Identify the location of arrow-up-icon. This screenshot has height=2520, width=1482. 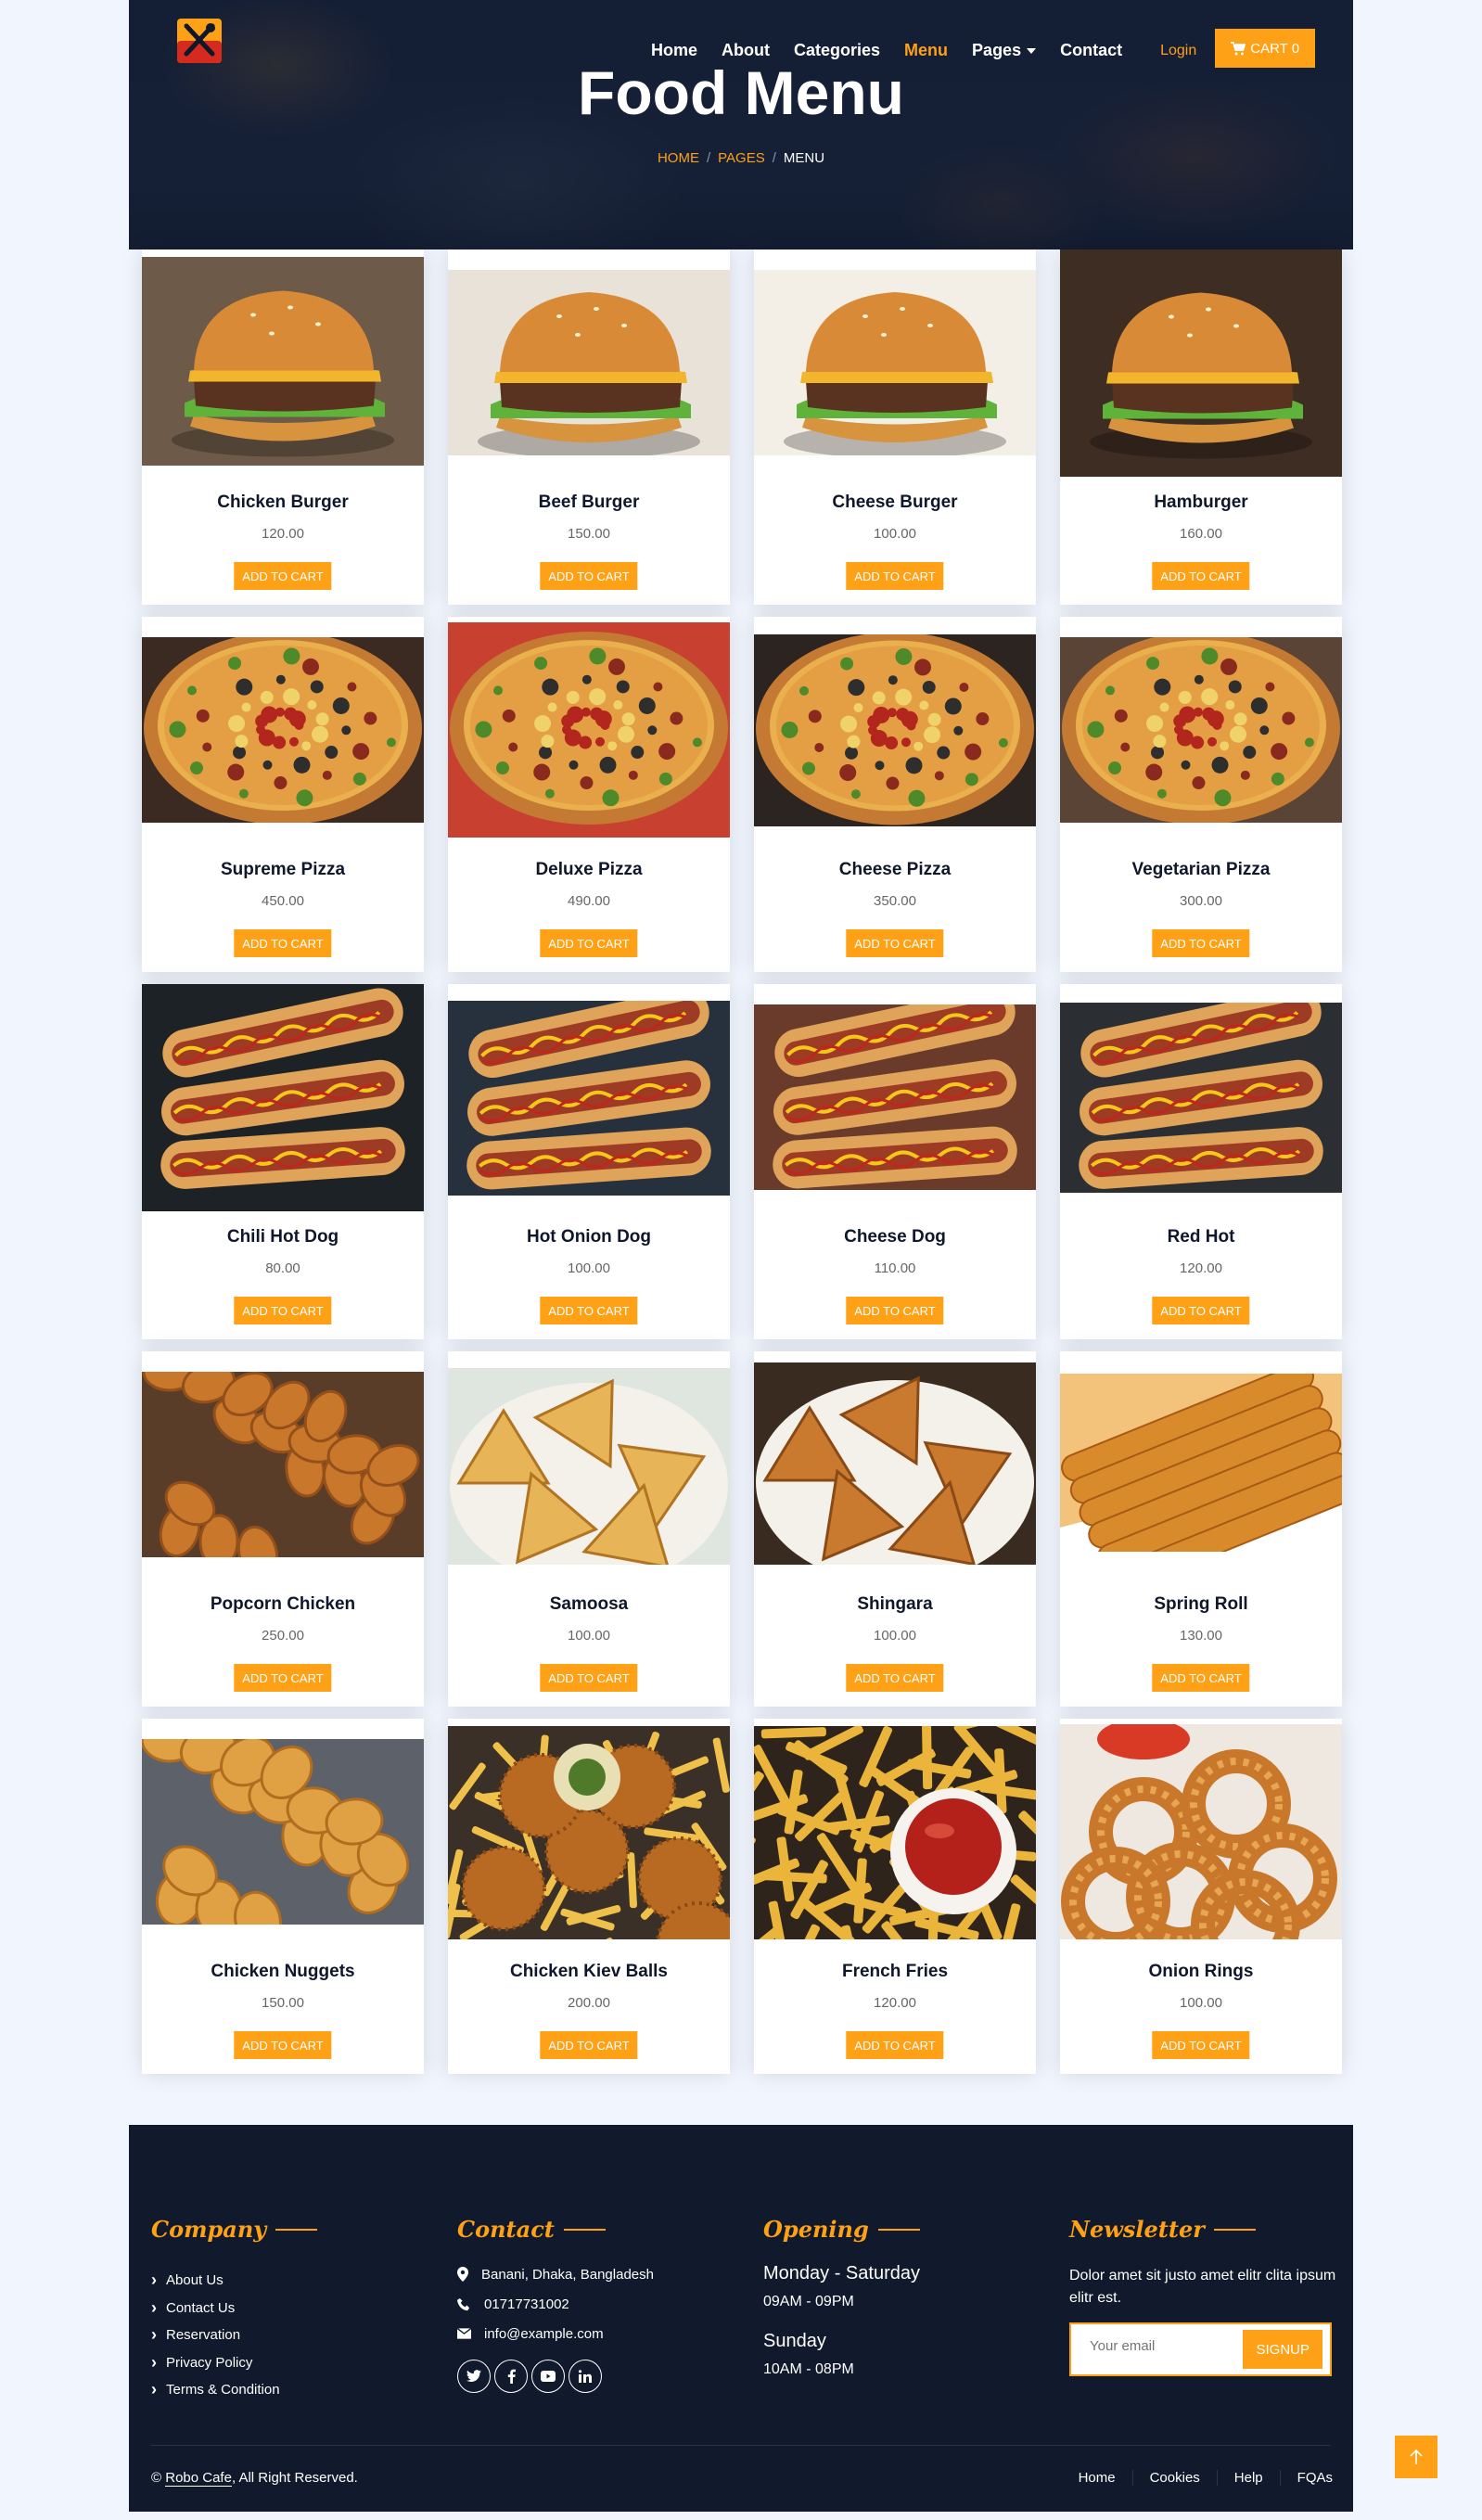
(1416, 2456).